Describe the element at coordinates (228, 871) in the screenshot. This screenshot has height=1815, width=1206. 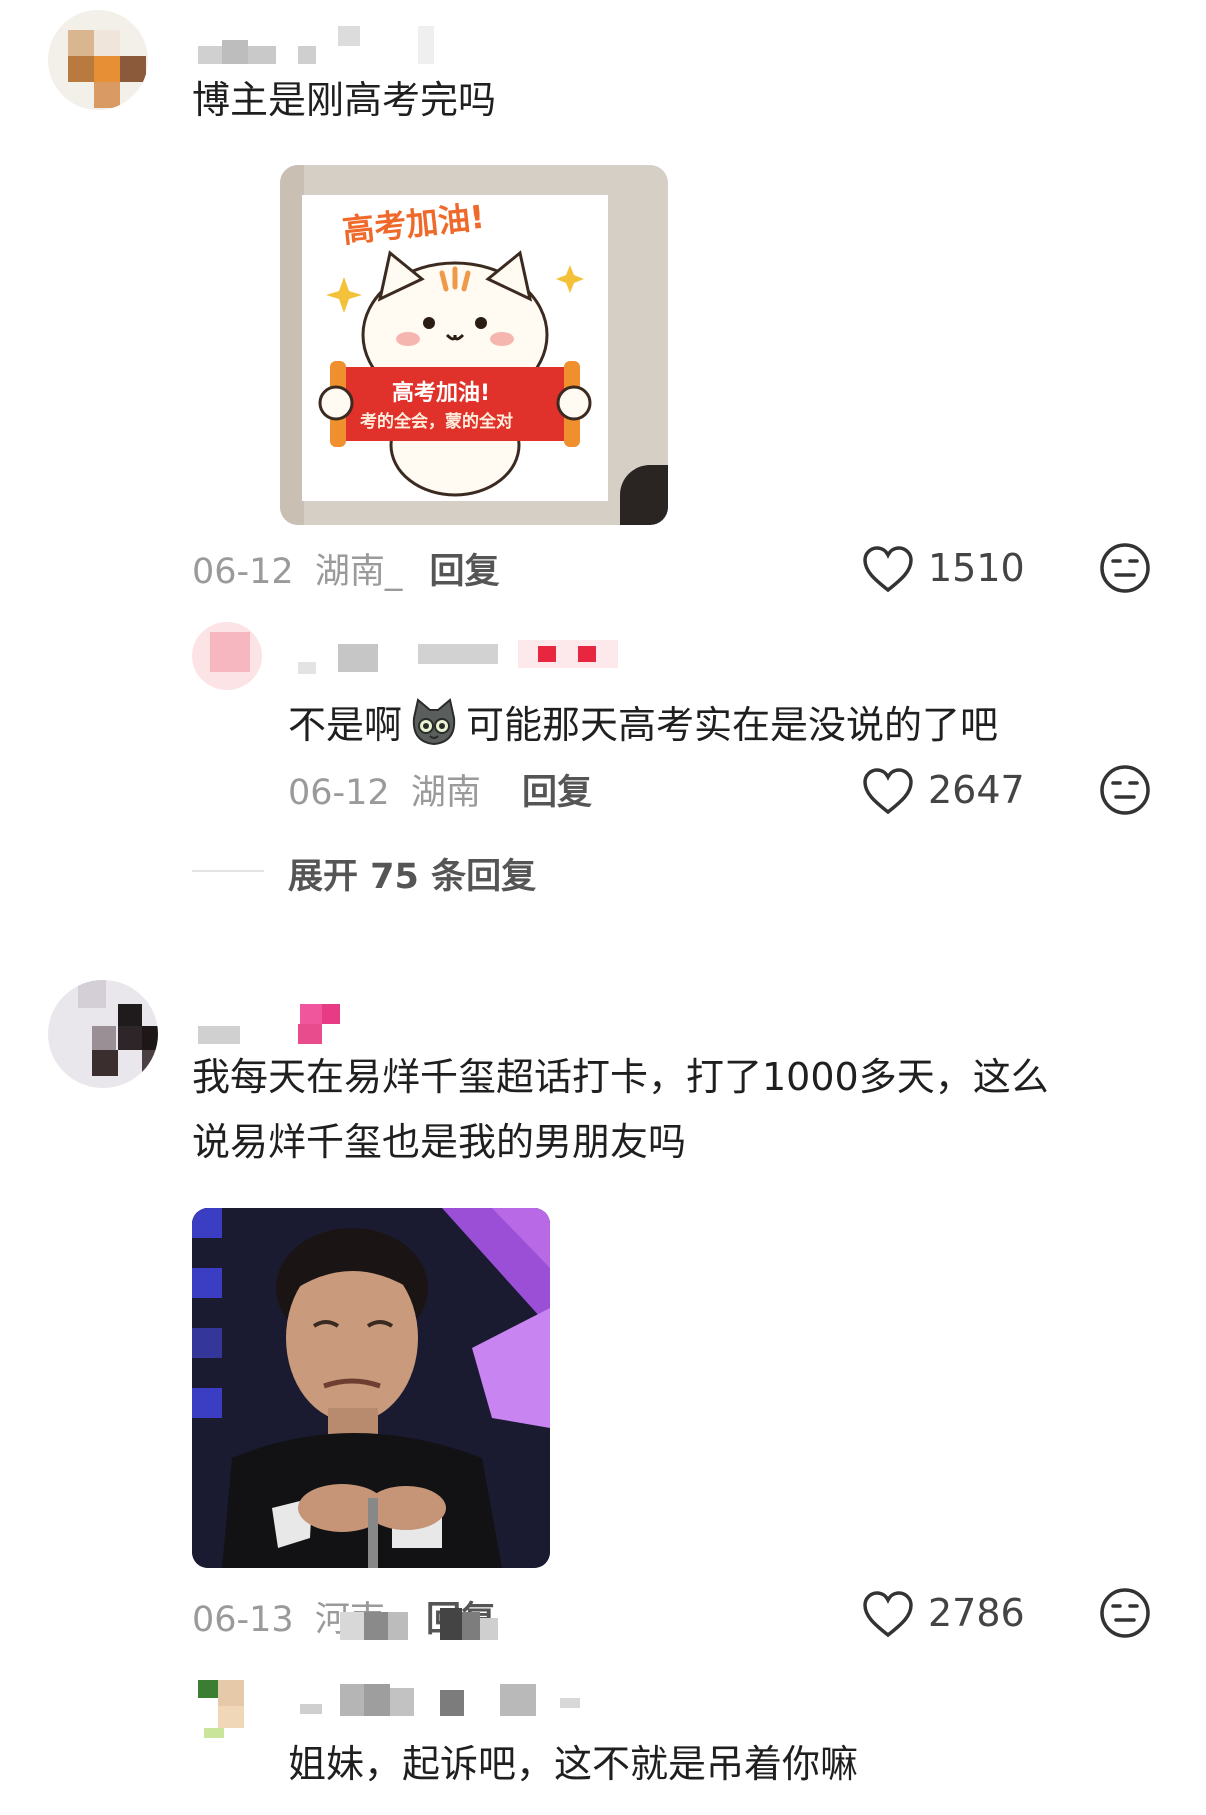
I see `expand-divider` at that location.